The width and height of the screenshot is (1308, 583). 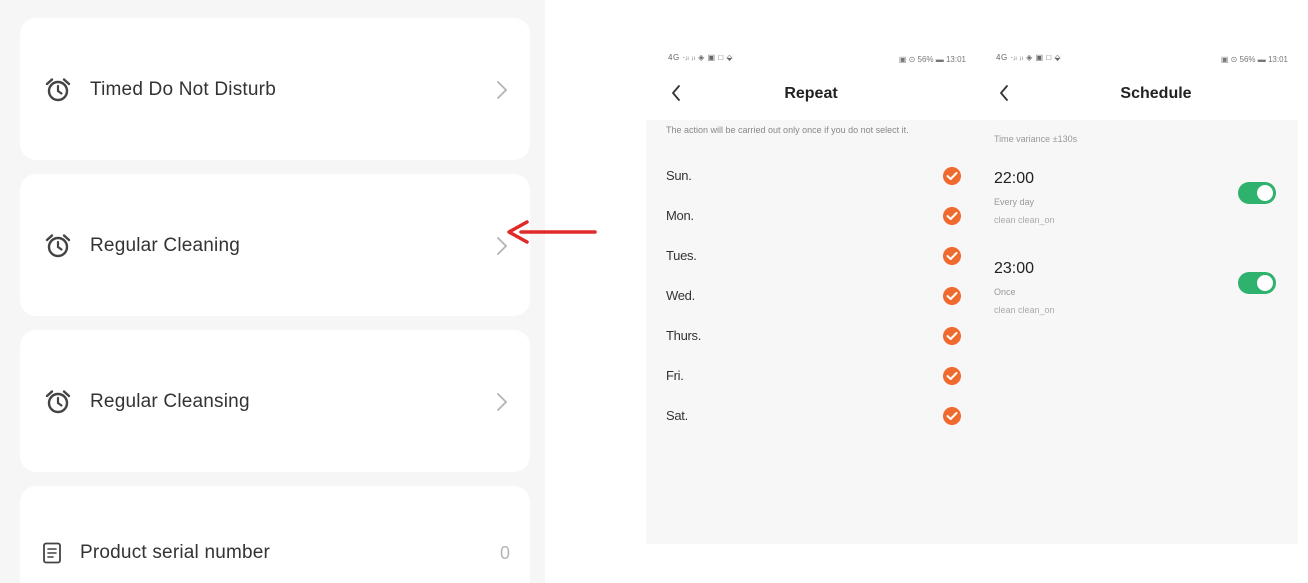 What do you see at coordinates (680, 295) in the screenshot?
I see `day-label: Wed.` at bounding box center [680, 295].